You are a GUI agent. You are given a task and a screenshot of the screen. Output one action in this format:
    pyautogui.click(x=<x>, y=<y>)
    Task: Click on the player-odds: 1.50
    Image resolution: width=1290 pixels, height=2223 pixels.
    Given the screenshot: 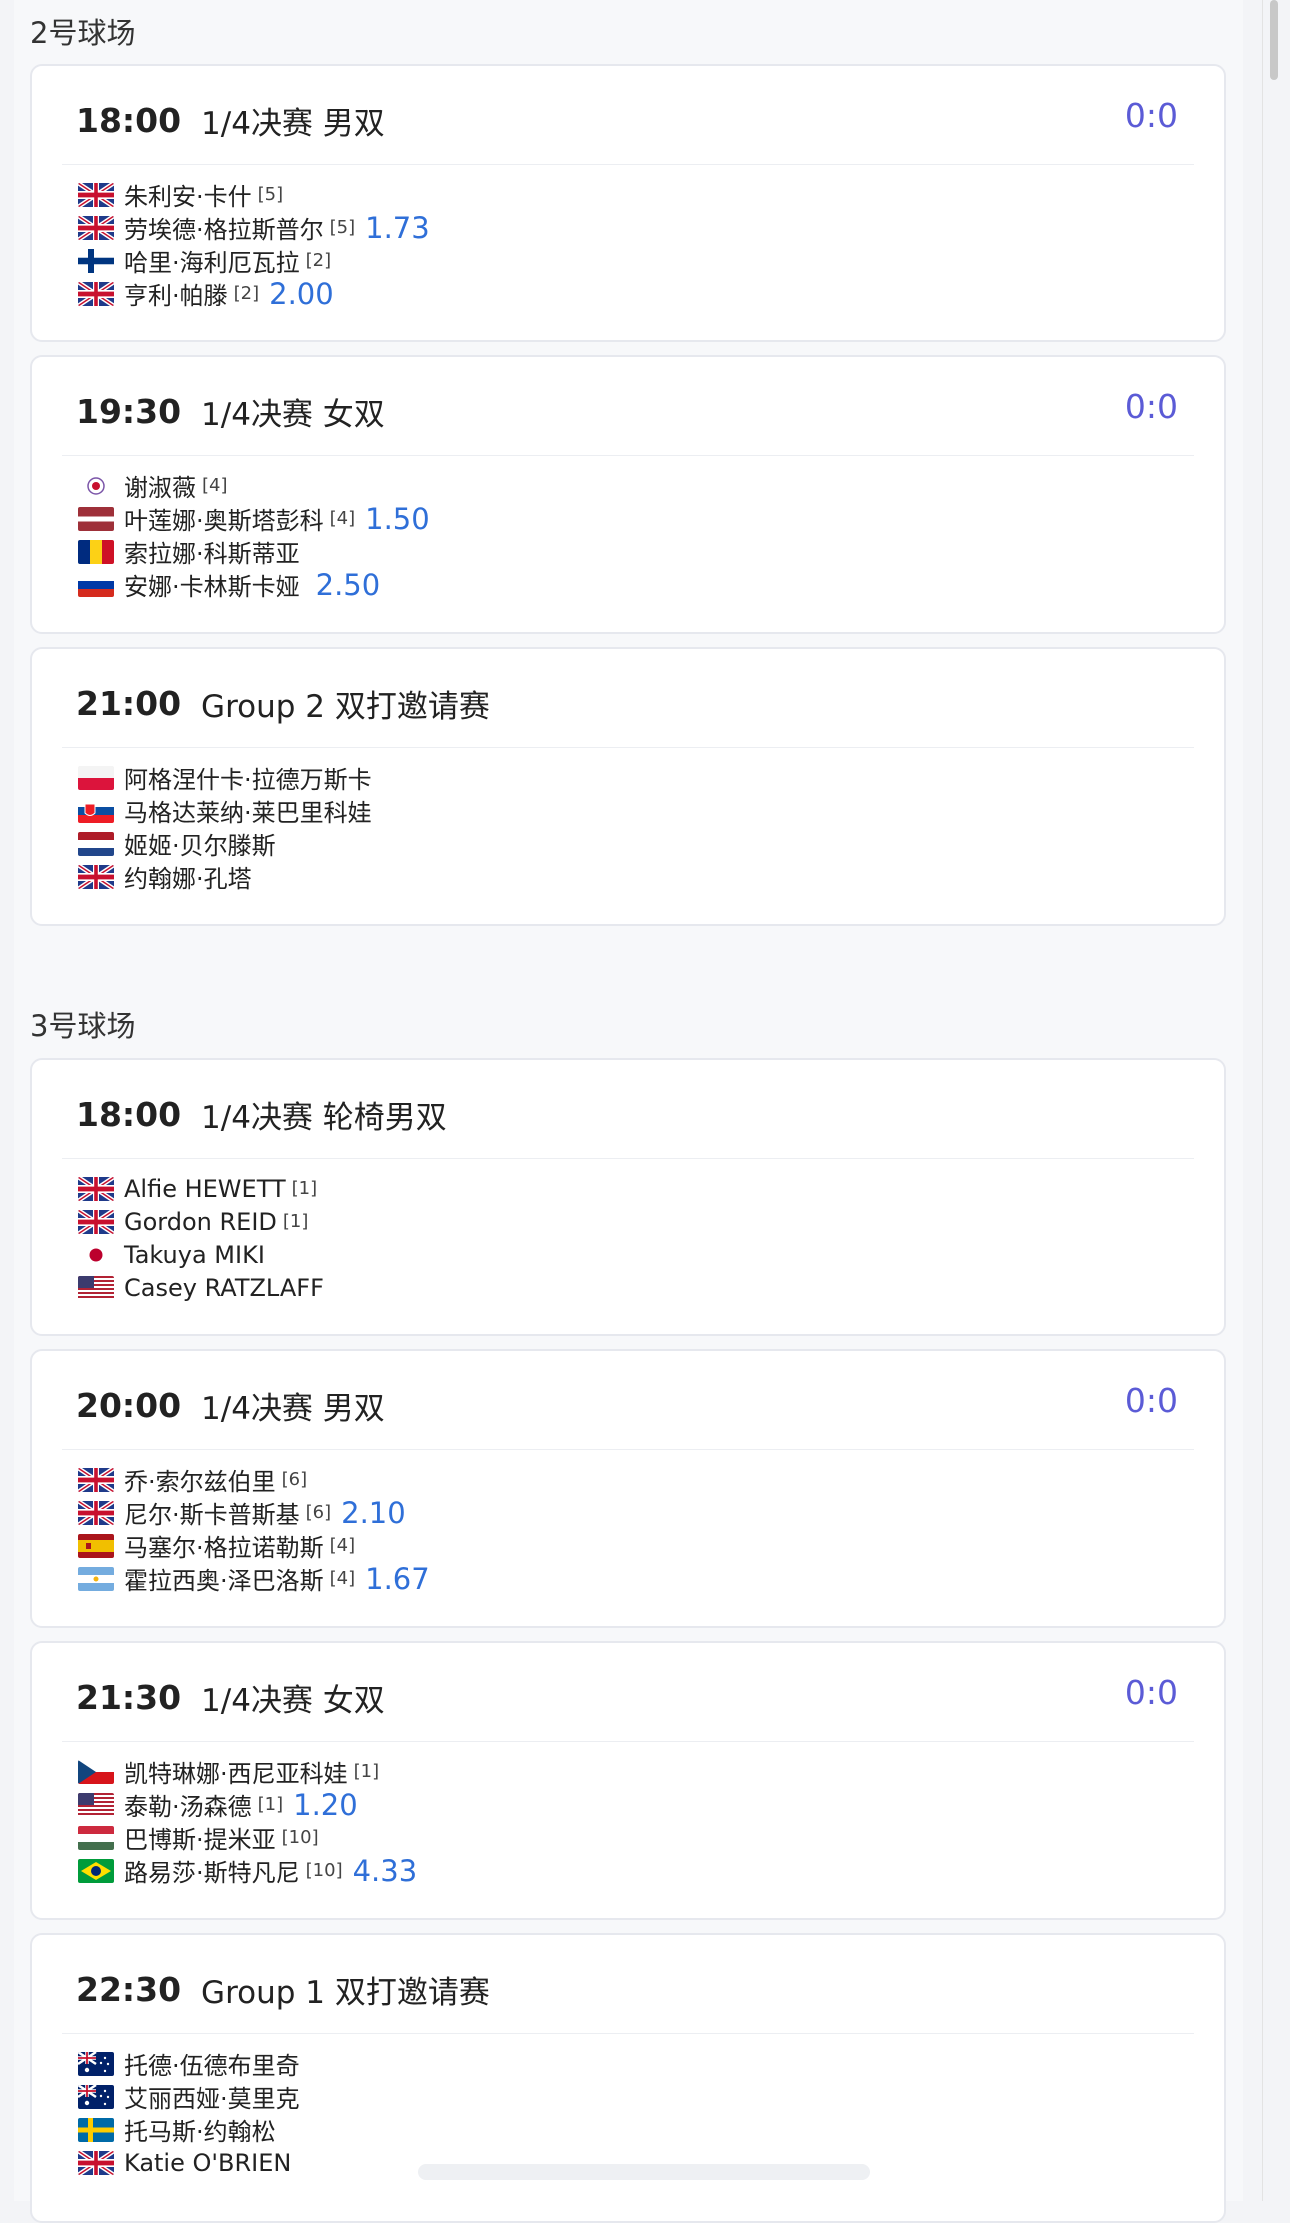 What is the action you would take?
    pyautogui.click(x=397, y=519)
    